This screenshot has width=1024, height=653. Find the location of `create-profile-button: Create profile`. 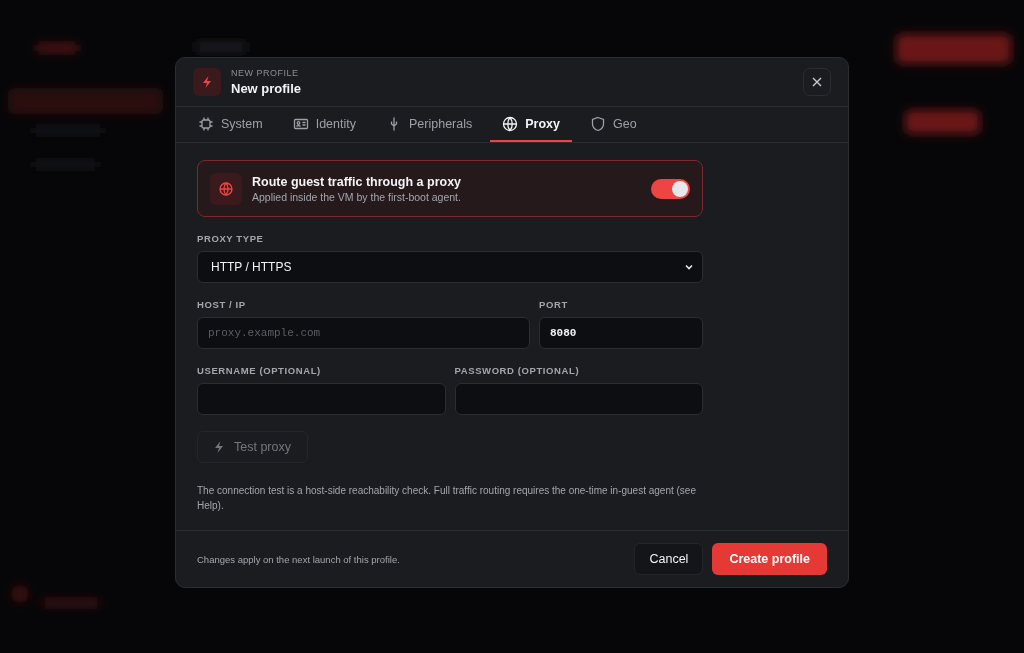

create-profile-button: Create profile is located at coordinates (769, 559).